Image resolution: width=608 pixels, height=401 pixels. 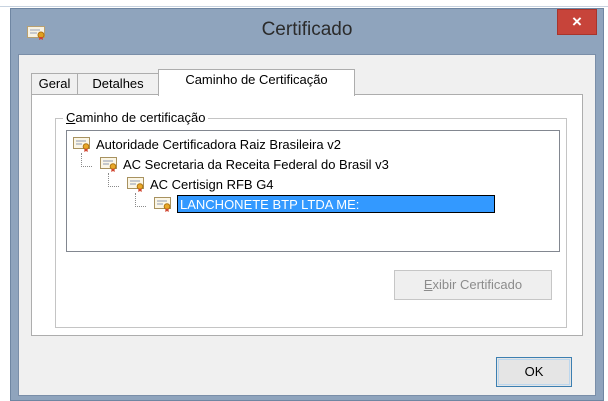 I want to click on background-window-edge, so click(x=304, y=3).